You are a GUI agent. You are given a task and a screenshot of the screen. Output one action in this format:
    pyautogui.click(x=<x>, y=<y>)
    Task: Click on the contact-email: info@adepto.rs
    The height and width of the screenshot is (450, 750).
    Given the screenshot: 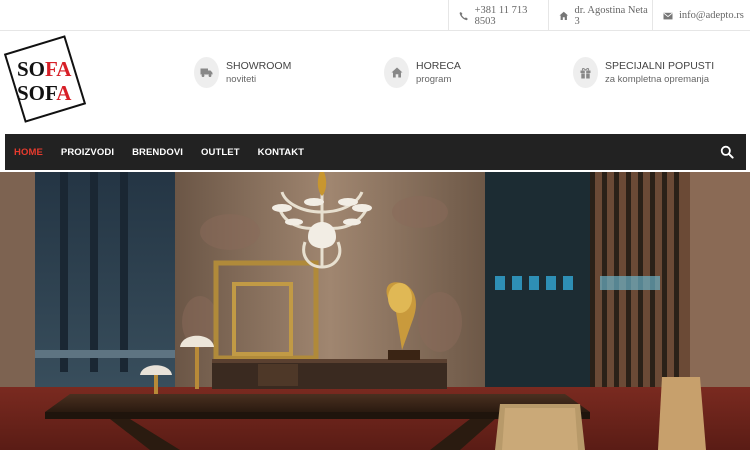 What is the action you would take?
    pyautogui.click(x=701, y=15)
    